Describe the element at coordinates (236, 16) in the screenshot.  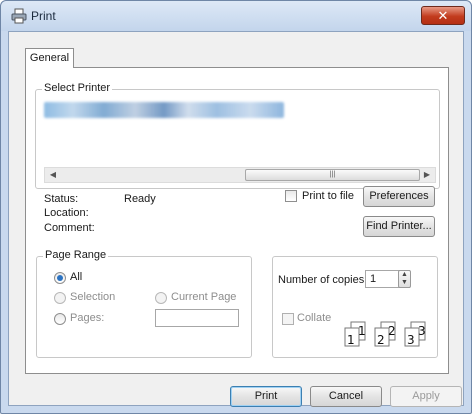
I see `title-bar: Print ✕` at that location.